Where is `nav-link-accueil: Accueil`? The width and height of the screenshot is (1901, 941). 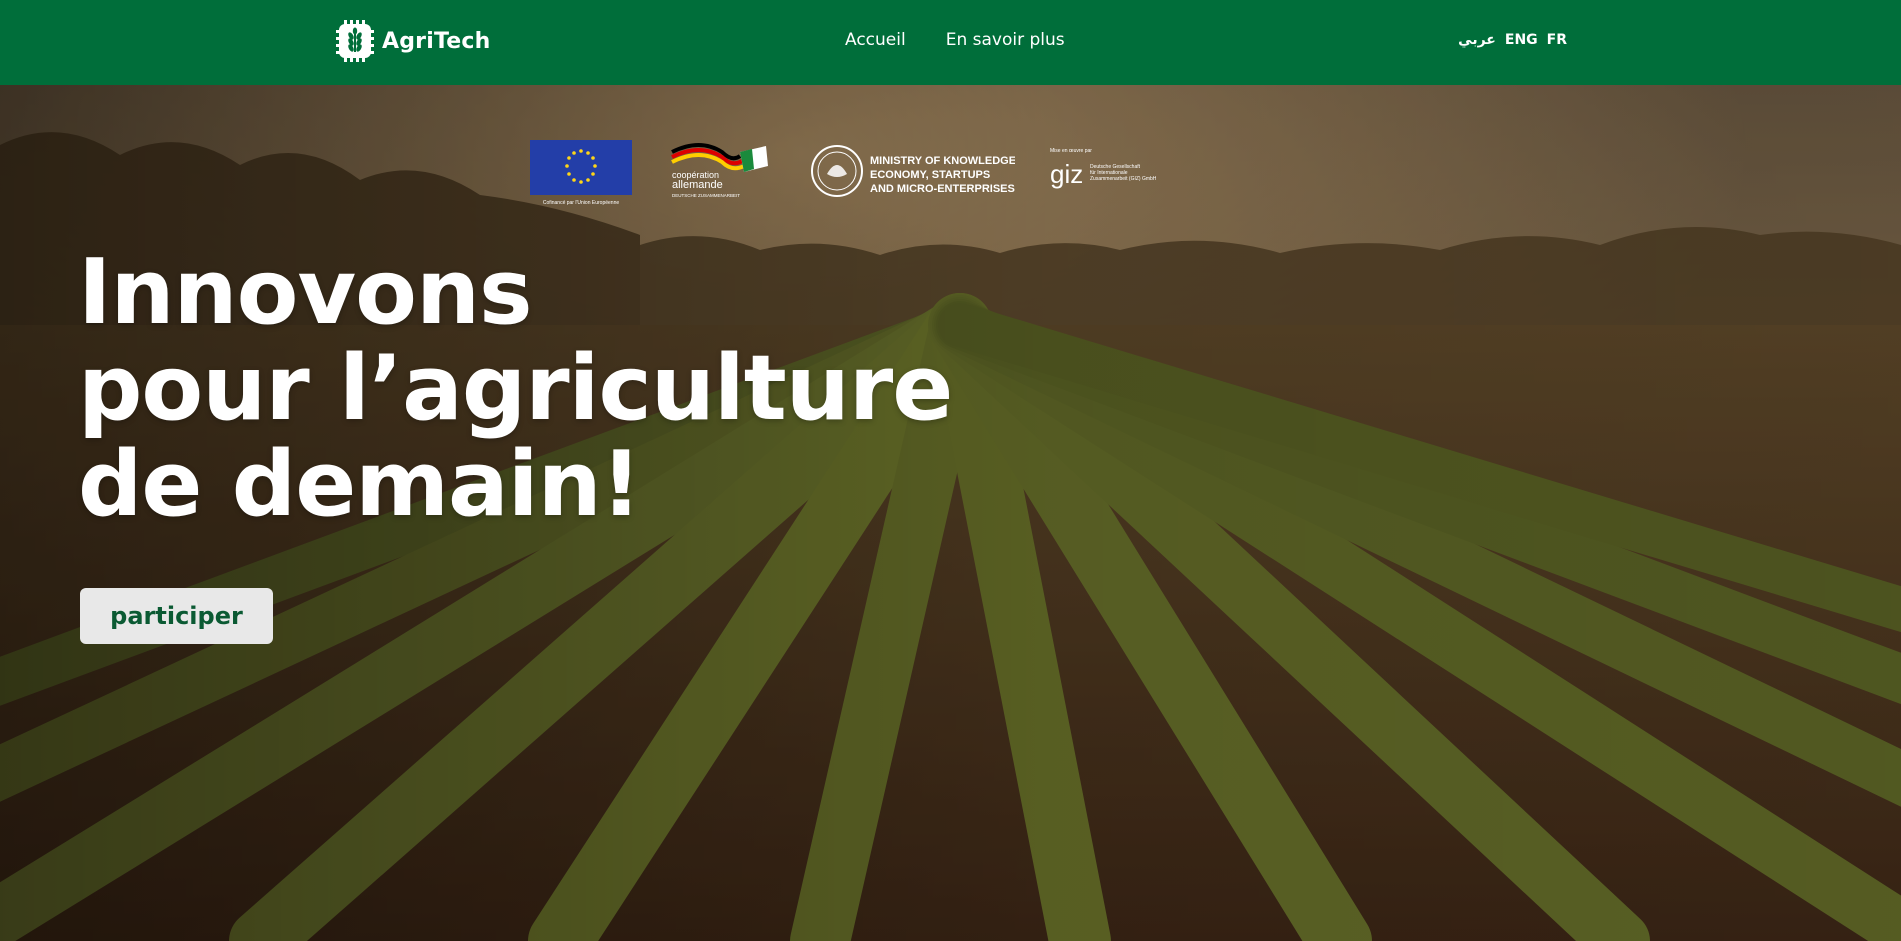 nav-link-accueil: Accueil is located at coordinates (875, 40).